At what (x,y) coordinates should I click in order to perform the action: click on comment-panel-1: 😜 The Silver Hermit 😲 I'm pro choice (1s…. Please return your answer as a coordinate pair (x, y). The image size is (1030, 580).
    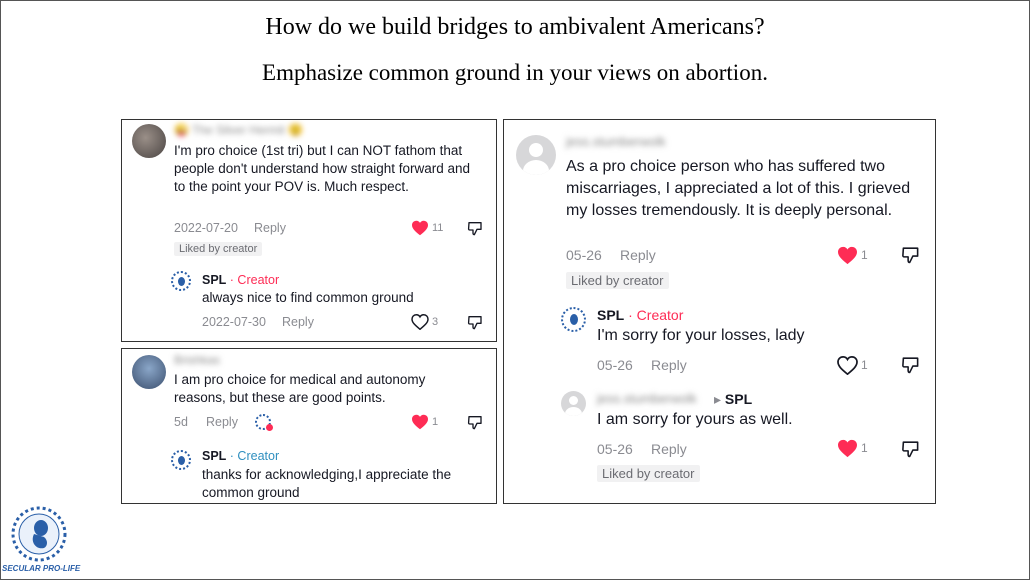
    Looking at the image, I should click on (309, 230).